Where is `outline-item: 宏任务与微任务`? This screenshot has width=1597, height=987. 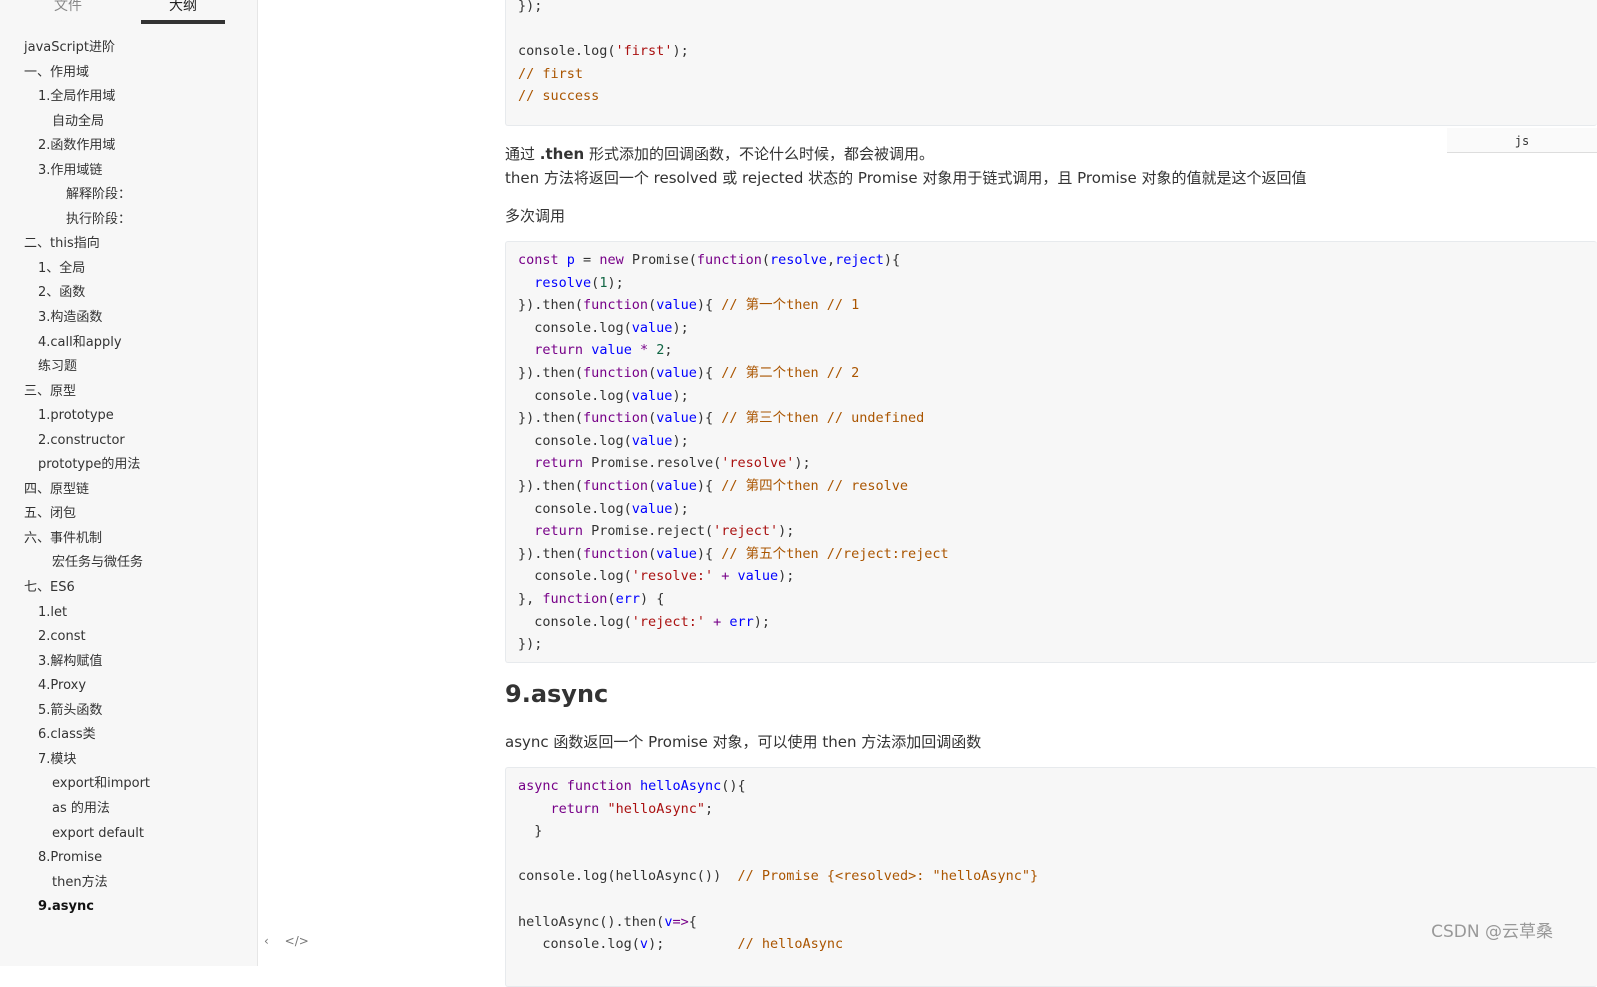
outline-item: 宏任务与微任务 is located at coordinates (128, 563).